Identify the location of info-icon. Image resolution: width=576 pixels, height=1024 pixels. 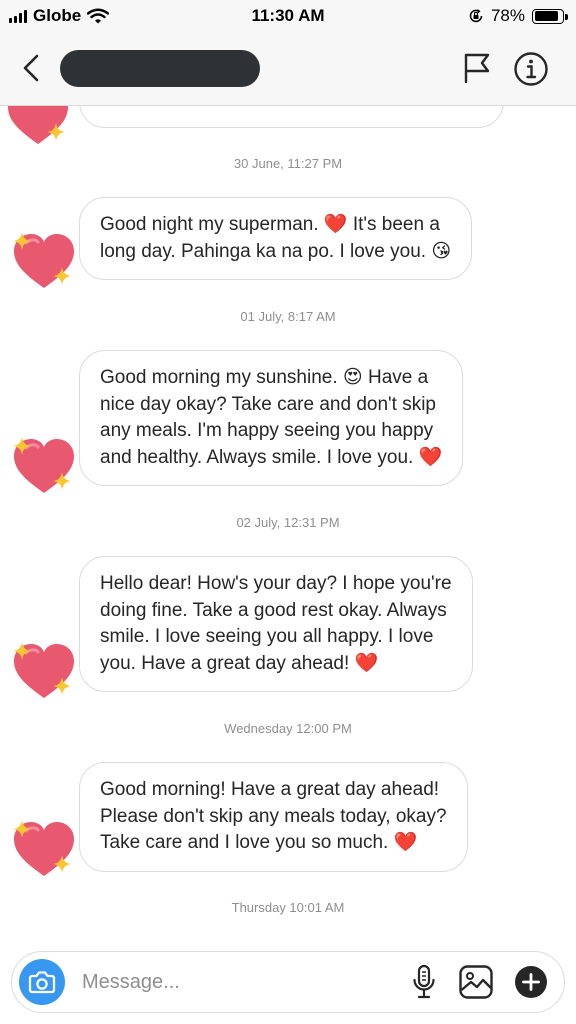
(531, 69).